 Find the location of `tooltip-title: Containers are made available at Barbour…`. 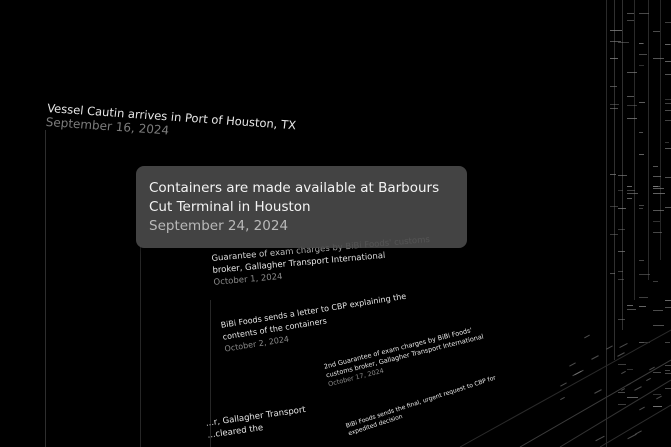

tooltip-title: Containers are made available at Barbour… is located at coordinates (294, 197).